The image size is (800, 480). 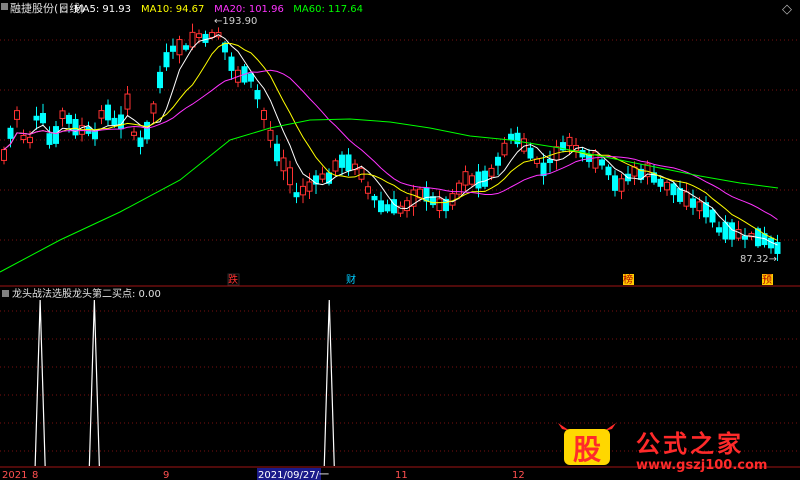 I want to click on indicator-value: 龙头第二买点: 0.00, so click(x=116, y=293).